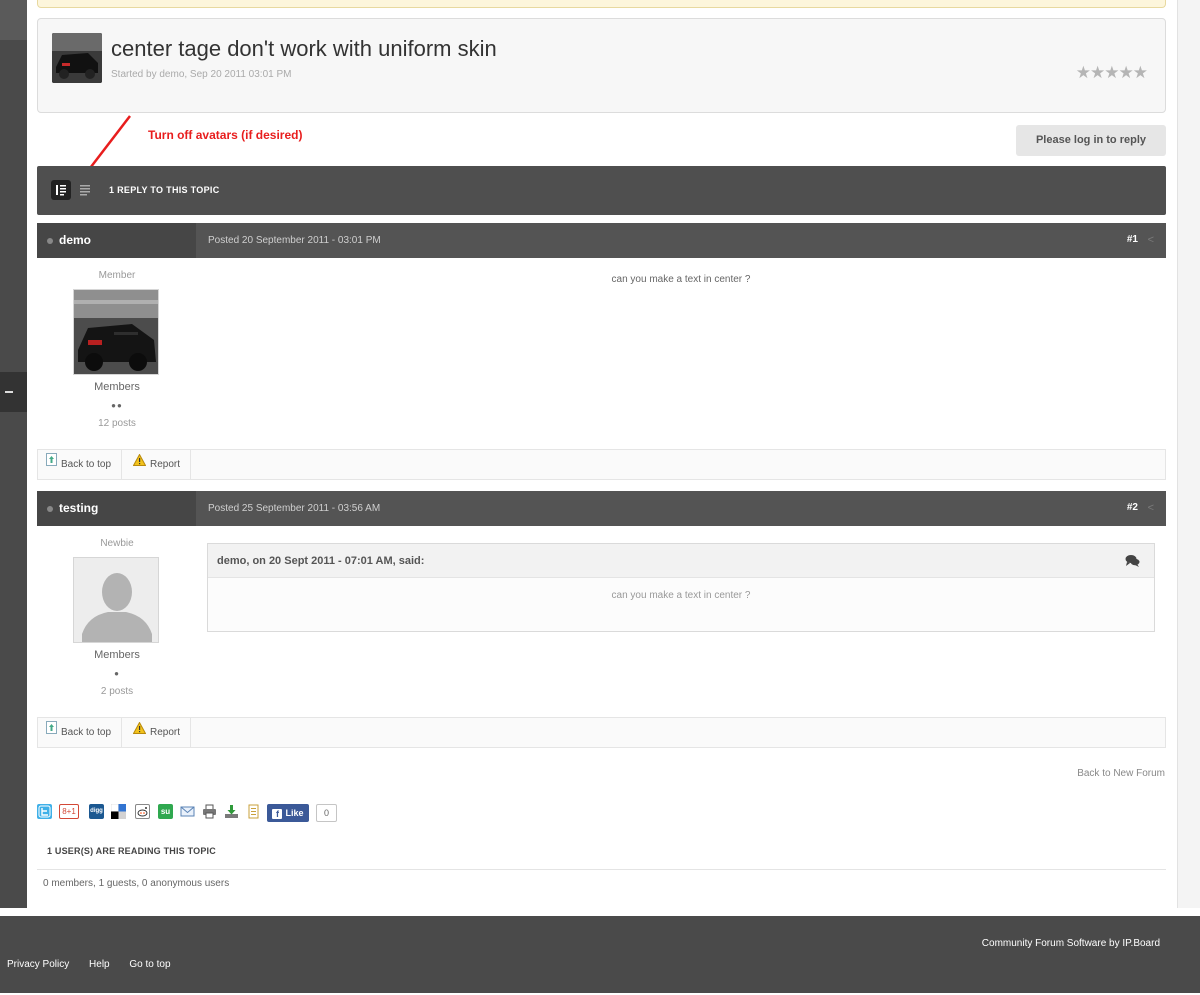 Image resolution: width=1200 pixels, height=995 pixels. Describe the element at coordinates (209, 811) in the screenshot. I see `print-icon` at that location.